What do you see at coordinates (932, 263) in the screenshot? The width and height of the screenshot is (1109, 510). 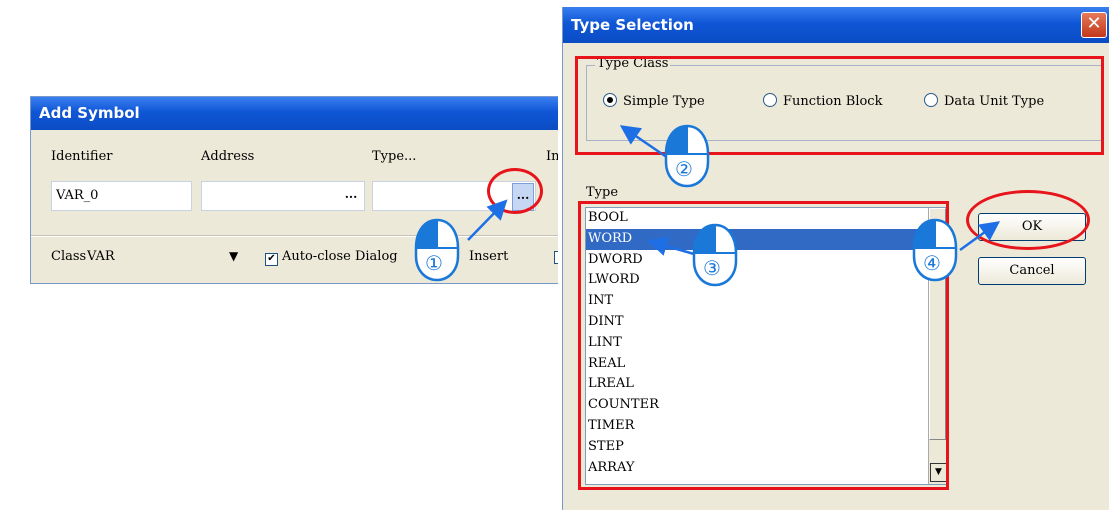 I see `step-number: ④` at bounding box center [932, 263].